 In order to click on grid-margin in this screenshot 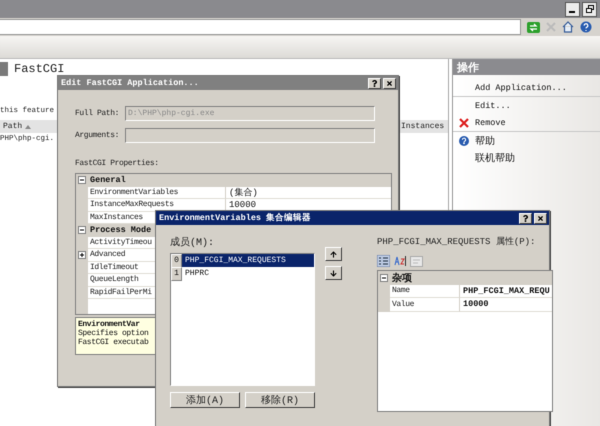, I will do `click(384, 305)`.